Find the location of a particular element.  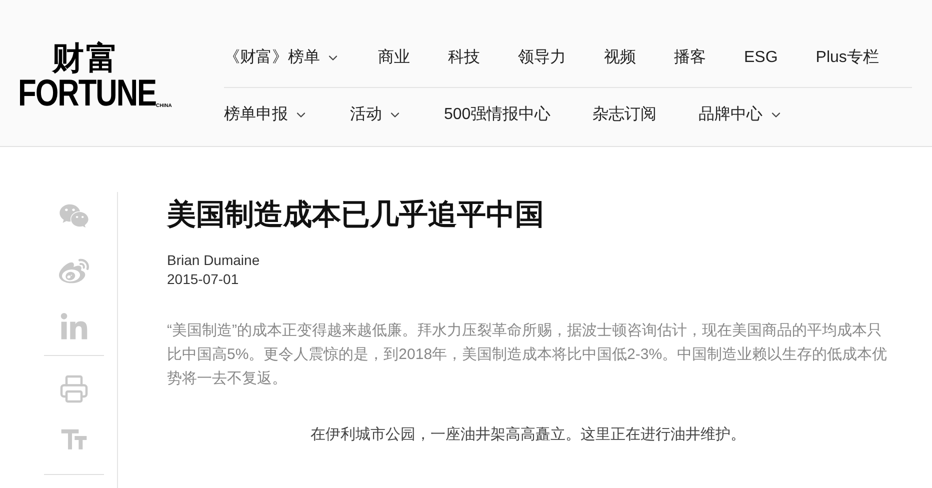

article-summary: “美国制造”的成本正变得越来越低廉。拜水力压裂革命所赐，据波士顿咨询估计，现在美国商品的平均成本只比中国高5%。更令人震惊的是，到2018年，美国制造成本将比中国低2-3%。中国制造业赖以生存的低成本优势将一去不复返。 is located at coordinates (527, 355).